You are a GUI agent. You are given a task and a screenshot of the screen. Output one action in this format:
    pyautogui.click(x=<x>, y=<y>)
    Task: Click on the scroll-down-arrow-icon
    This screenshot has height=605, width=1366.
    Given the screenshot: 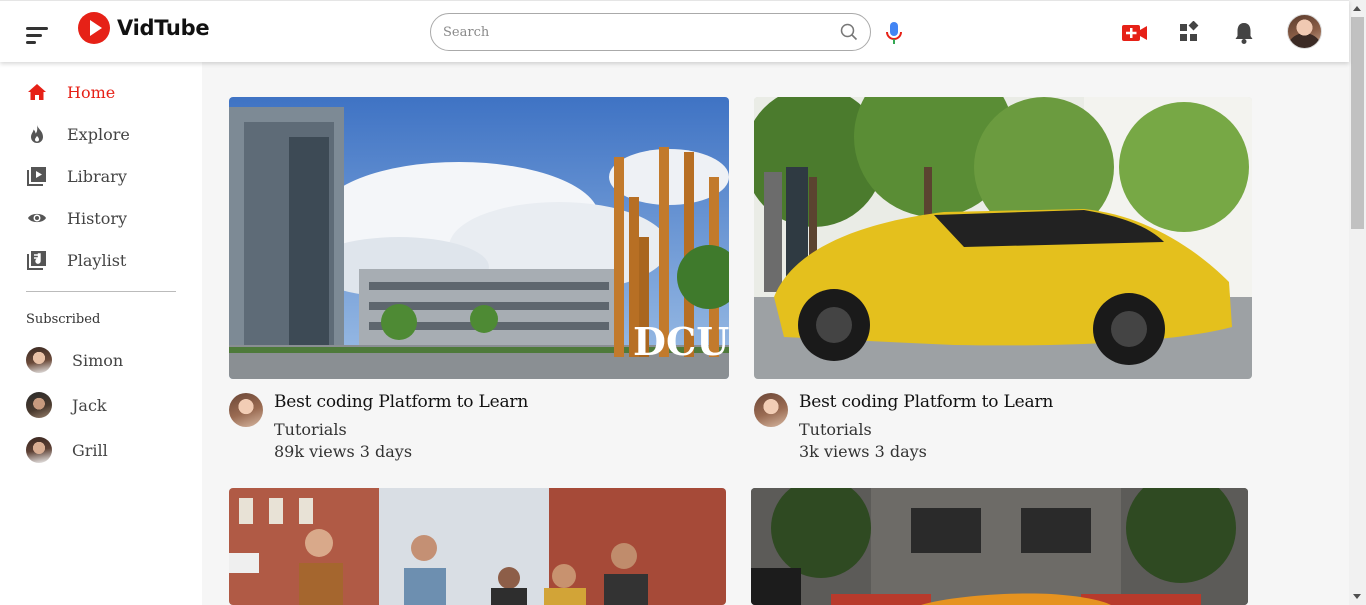 What is the action you would take?
    pyautogui.click(x=1357, y=596)
    